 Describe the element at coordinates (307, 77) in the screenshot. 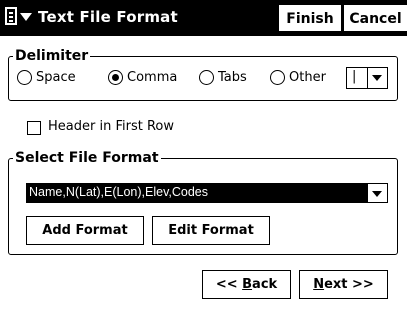

I see `radio-label: Other` at that location.